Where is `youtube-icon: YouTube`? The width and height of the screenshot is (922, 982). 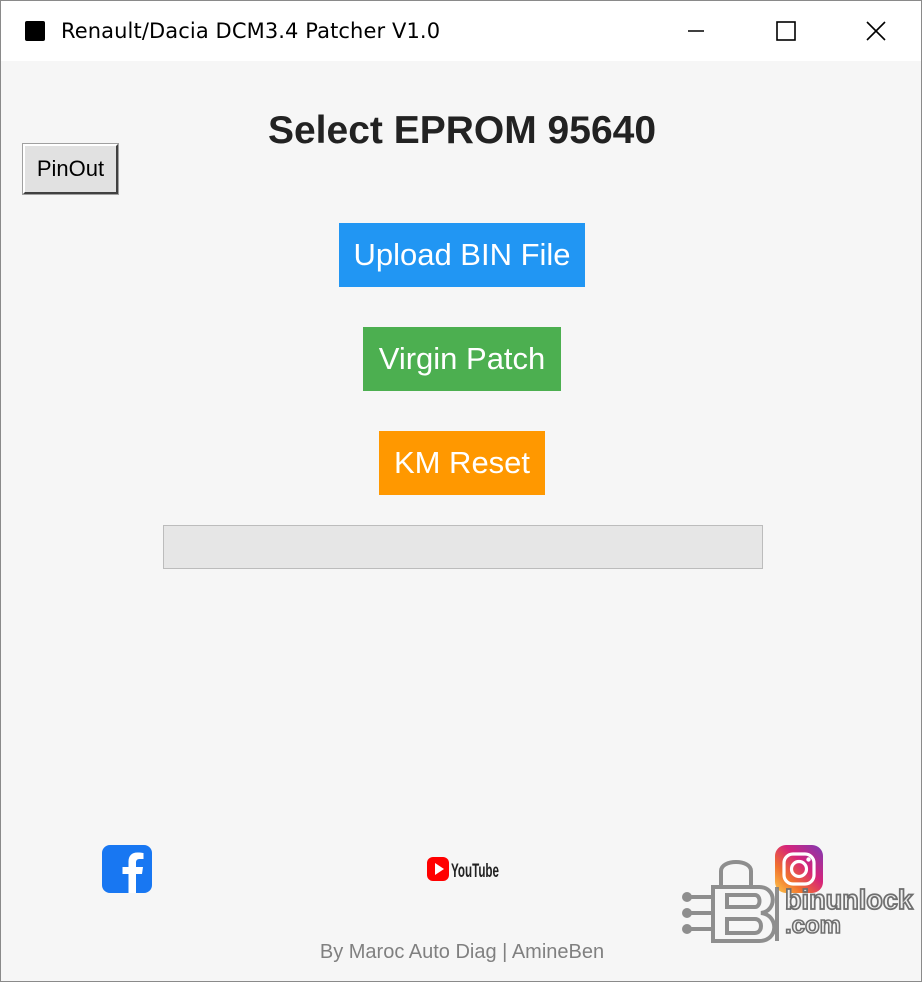 youtube-icon: YouTube is located at coordinates (463, 869).